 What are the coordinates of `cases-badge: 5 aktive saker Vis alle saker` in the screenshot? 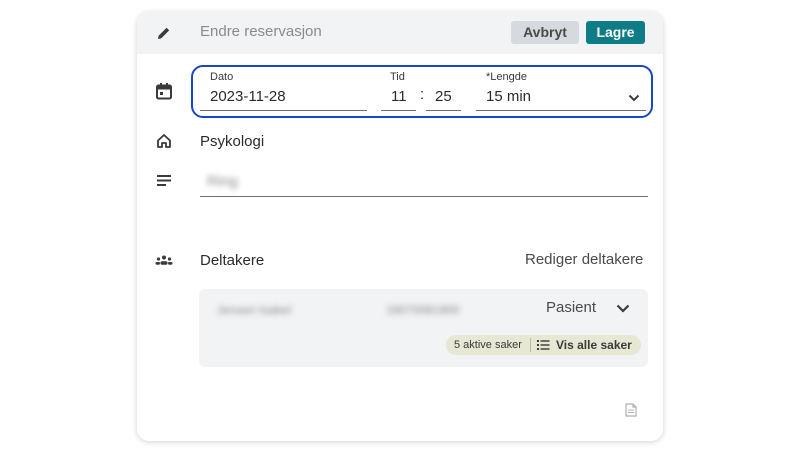 It's located at (543, 345).